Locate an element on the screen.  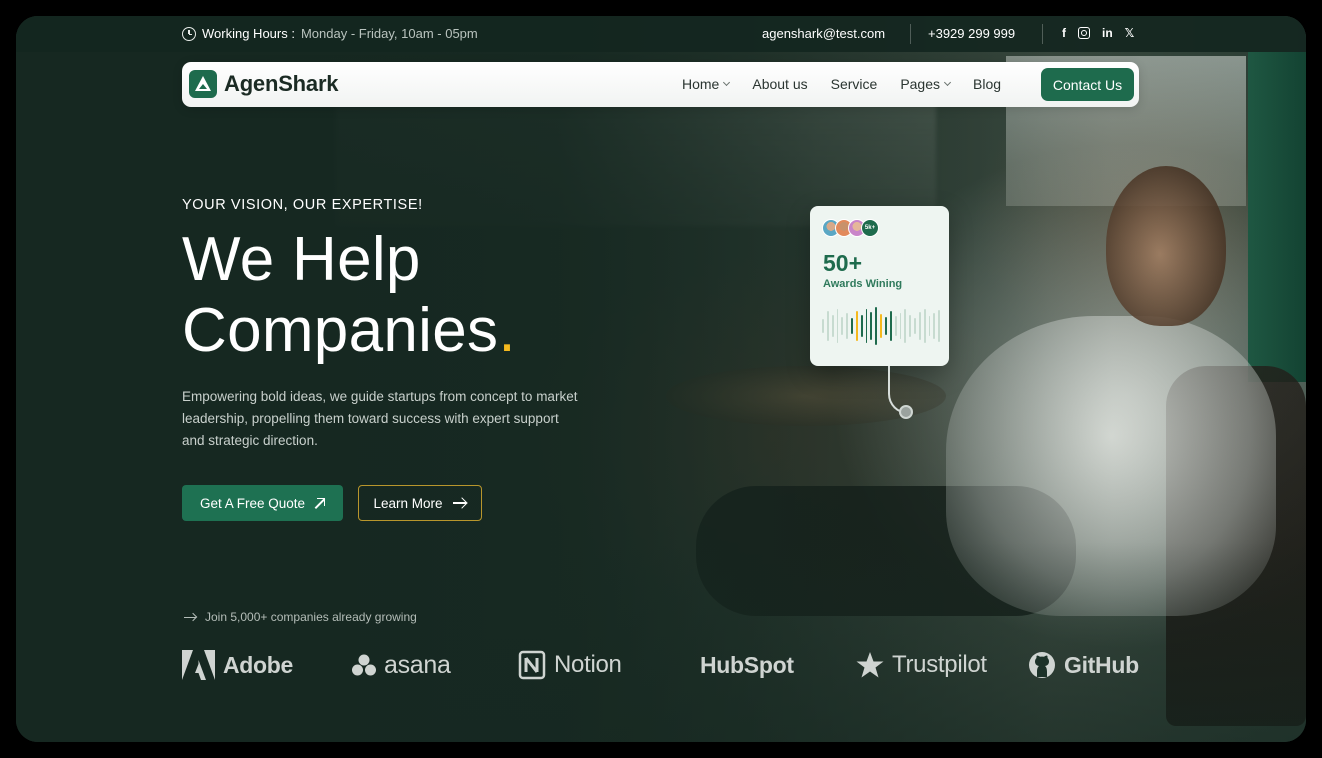
brand-logo-notion: Notion is located at coordinates (570, 665).